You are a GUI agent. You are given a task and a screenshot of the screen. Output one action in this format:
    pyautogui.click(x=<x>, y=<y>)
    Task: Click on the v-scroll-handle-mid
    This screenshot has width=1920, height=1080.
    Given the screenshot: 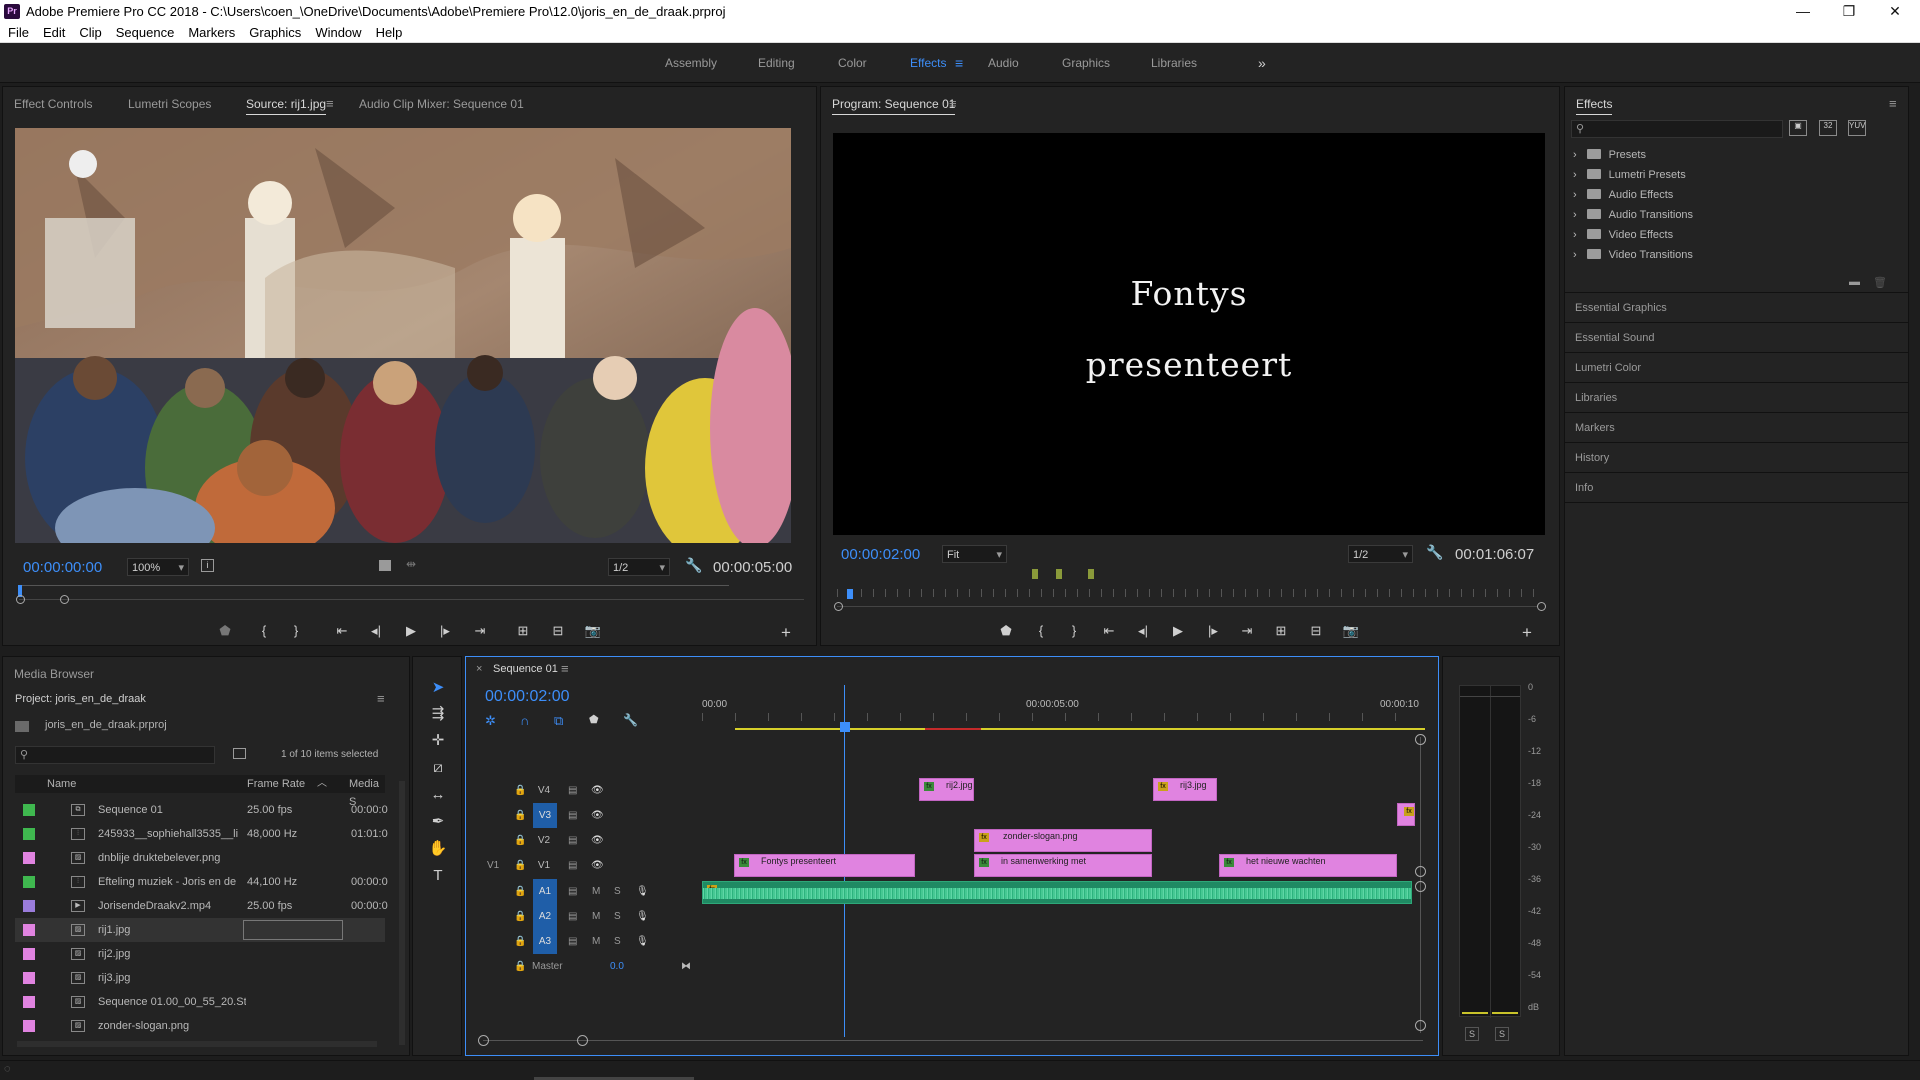 What is the action you would take?
    pyautogui.click(x=1420, y=871)
    